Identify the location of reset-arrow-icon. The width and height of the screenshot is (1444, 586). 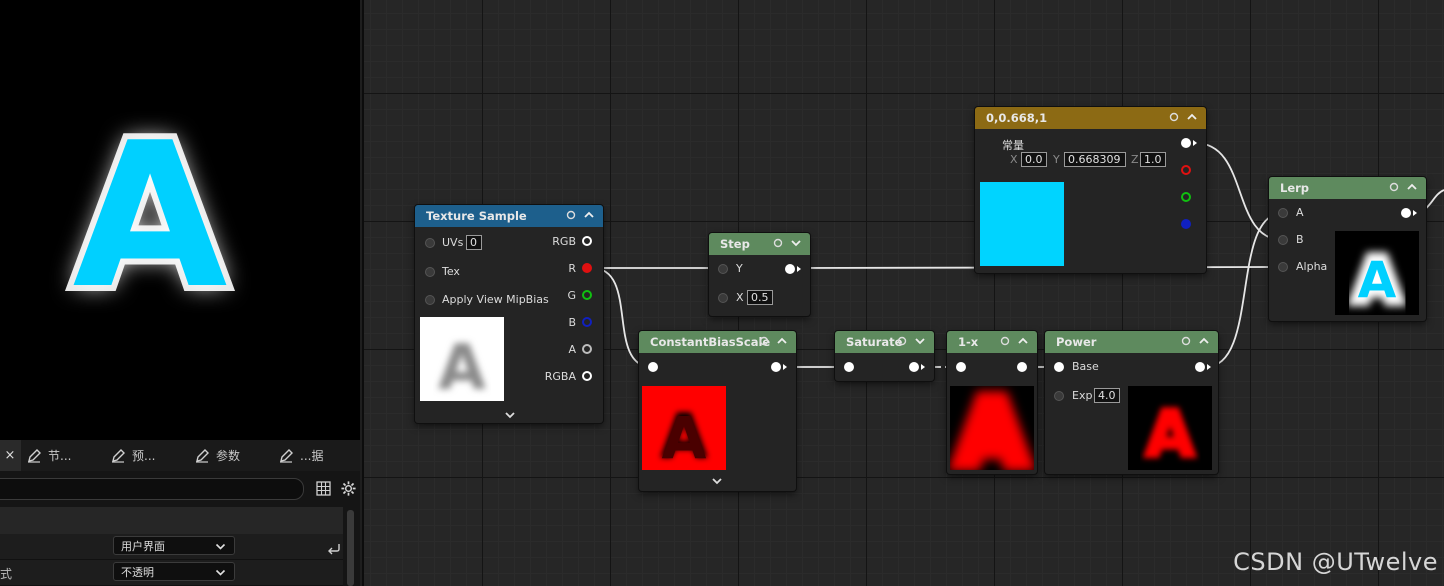
(334, 548).